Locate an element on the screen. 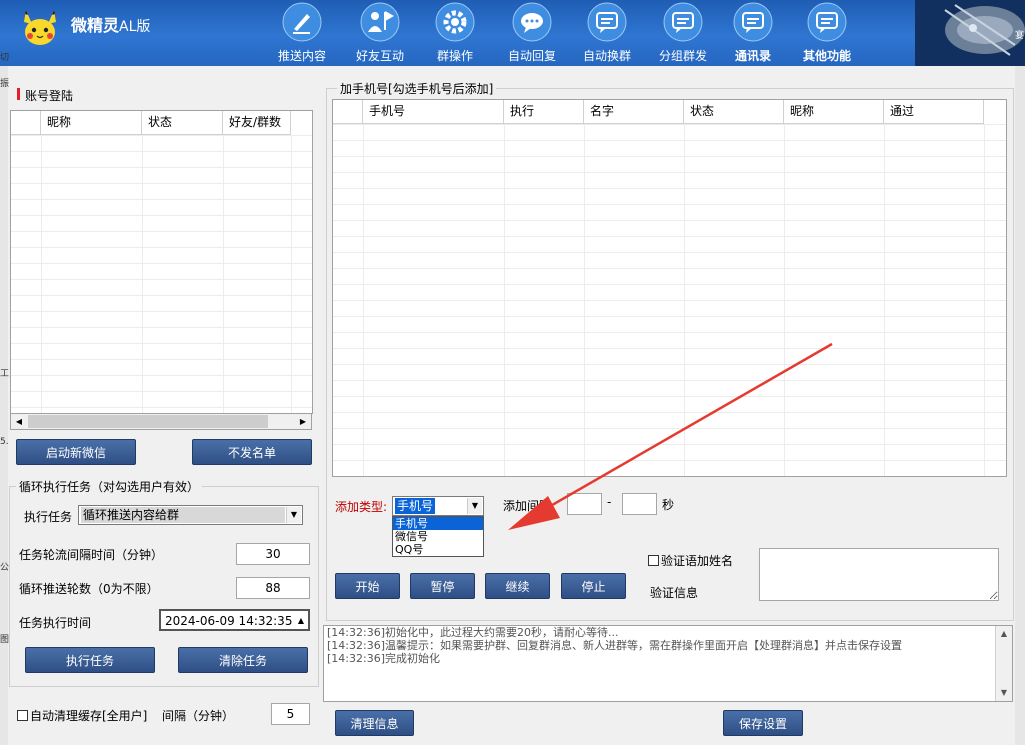  rounds-input is located at coordinates (273, 588).